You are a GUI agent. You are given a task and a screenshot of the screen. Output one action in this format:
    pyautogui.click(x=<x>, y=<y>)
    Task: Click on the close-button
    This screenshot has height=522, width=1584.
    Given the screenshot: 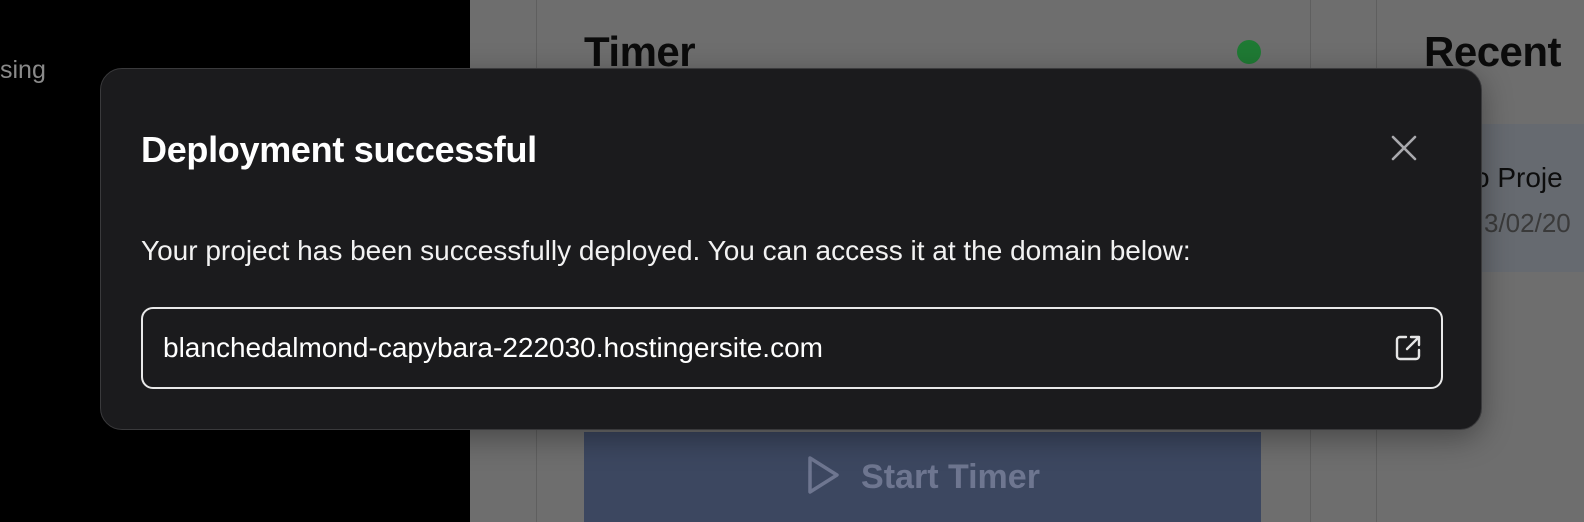 What is the action you would take?
    pyautogui.click(x=1404, y=150)
    